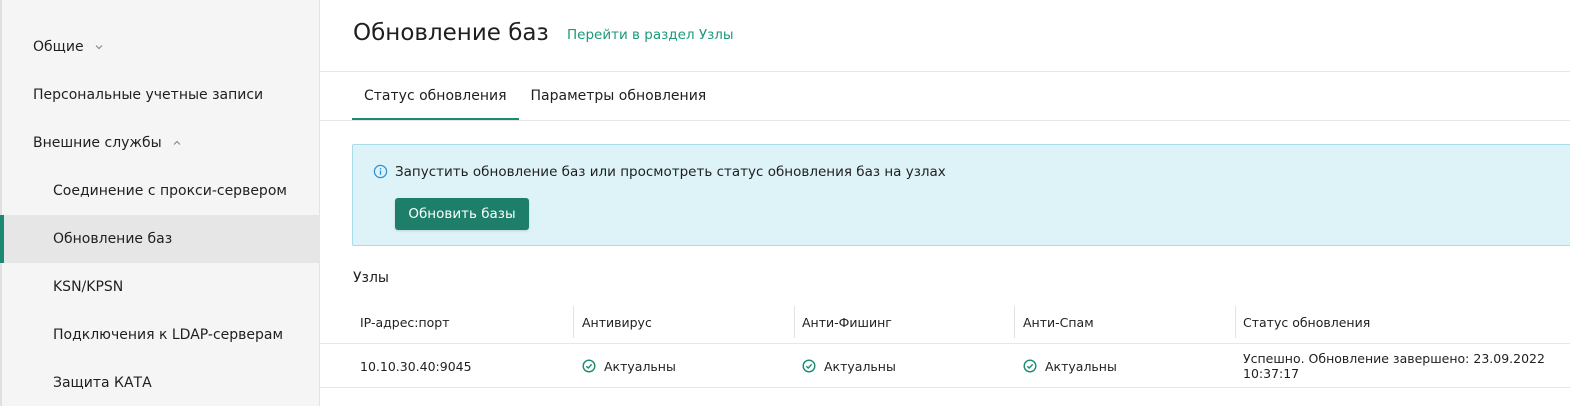 This screenshot has width=1570, height=407. Describe the element at coordinates (650, 35) in the screenshot. I see `goto-nodes-link: Перейти в раздел Узлы` at that location.